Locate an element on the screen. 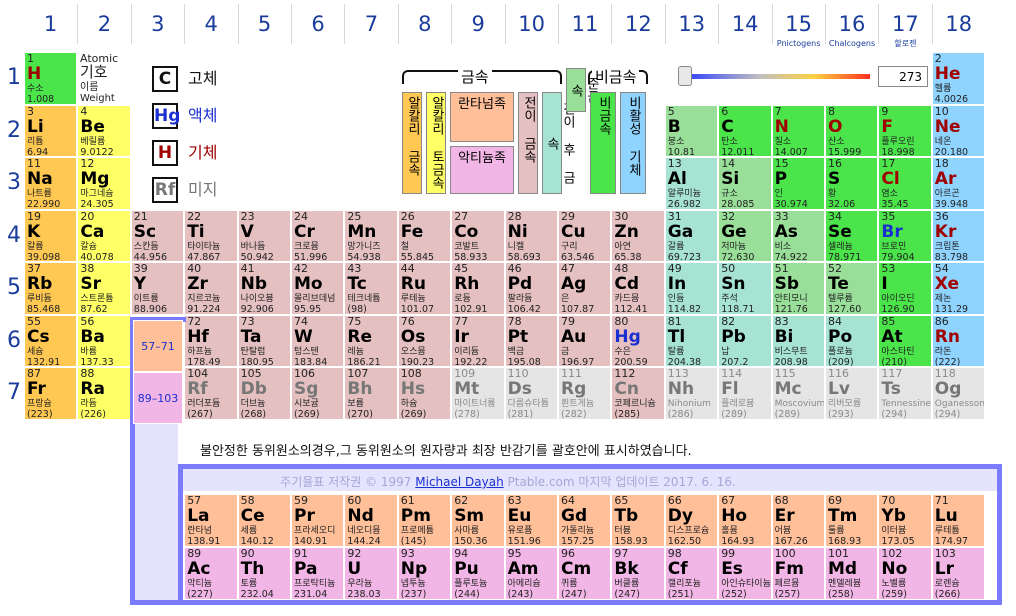  element-cell-rb: 37 Rb 루비듐 85.468 is located at coordinates (51, 288).